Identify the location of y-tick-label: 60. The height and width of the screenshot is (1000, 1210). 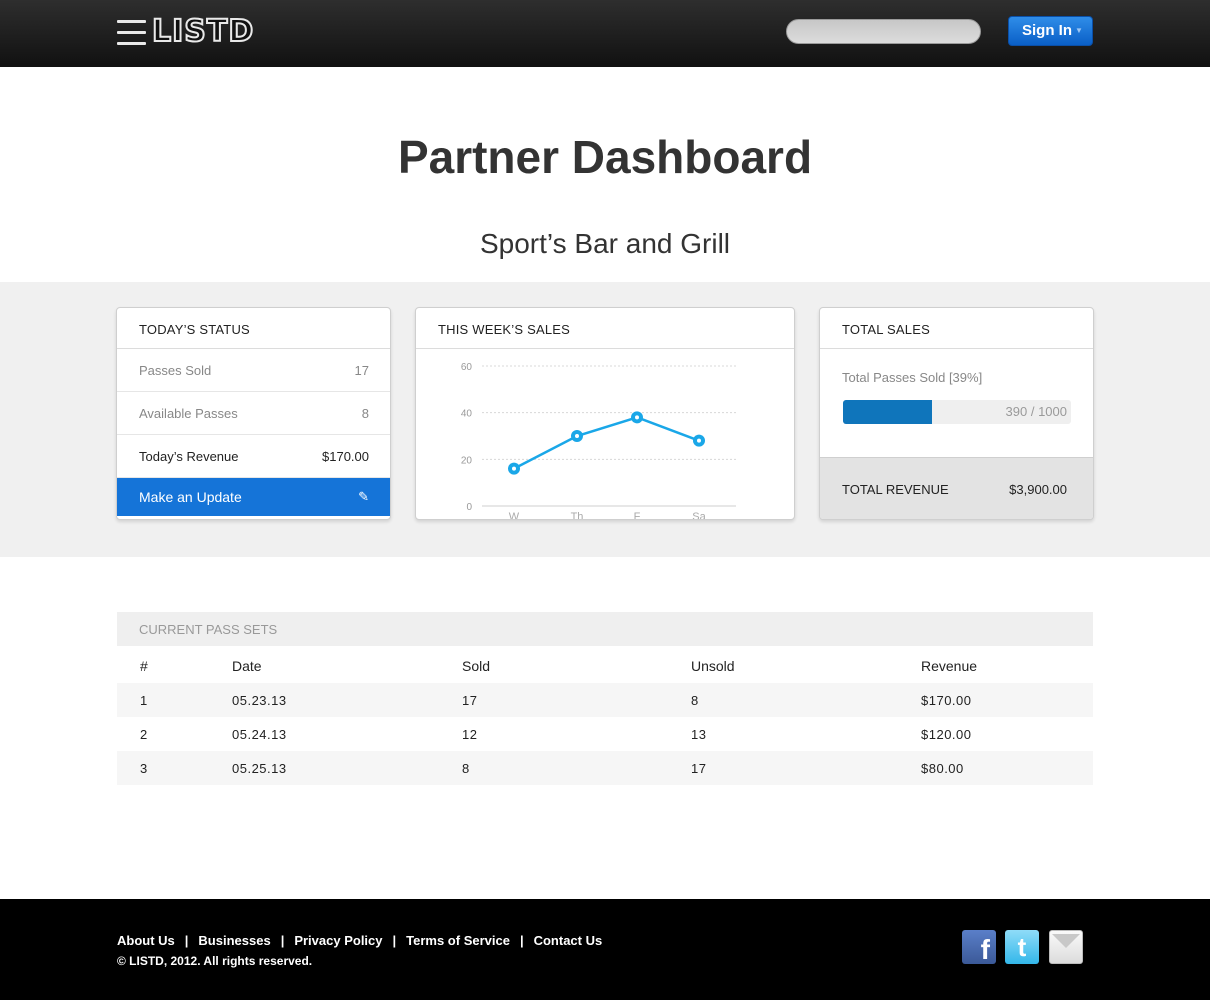
(467, 367).